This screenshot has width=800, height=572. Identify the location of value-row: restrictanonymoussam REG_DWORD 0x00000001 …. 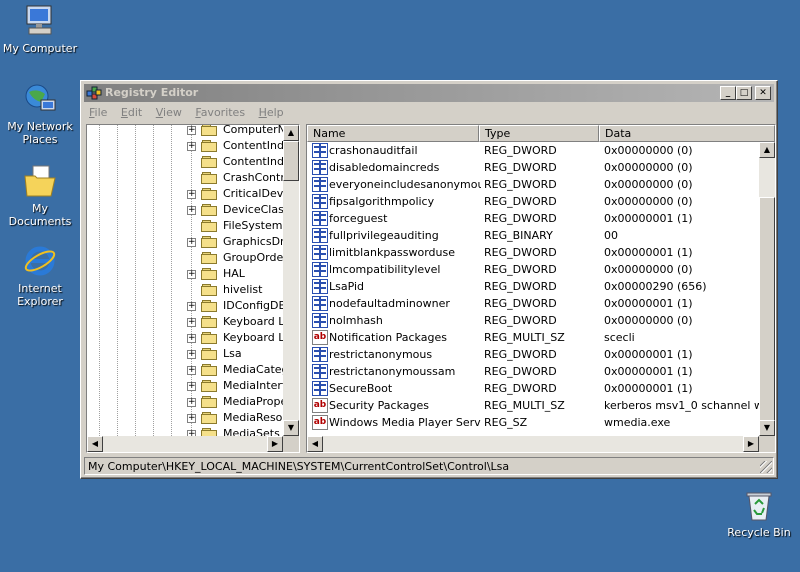
(533, 371).